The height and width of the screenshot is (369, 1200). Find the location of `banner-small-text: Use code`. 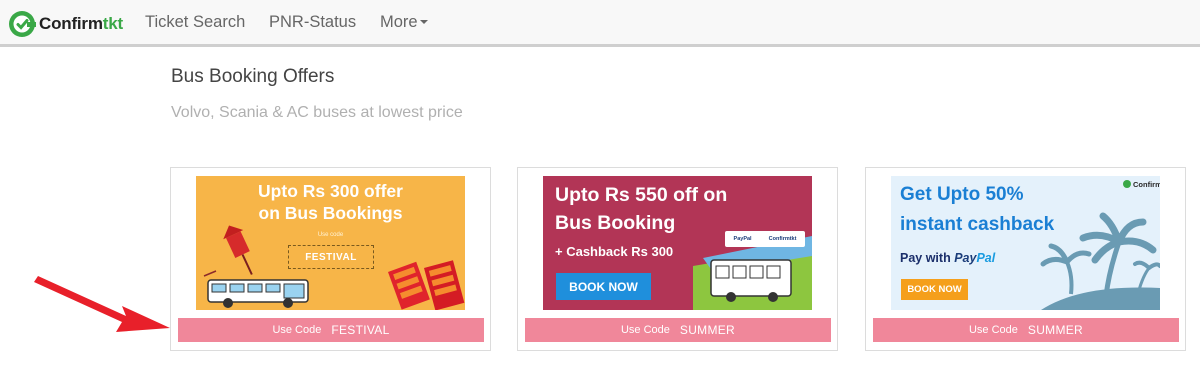

banner-small-text: Use code is located at coordinates (330, 235).